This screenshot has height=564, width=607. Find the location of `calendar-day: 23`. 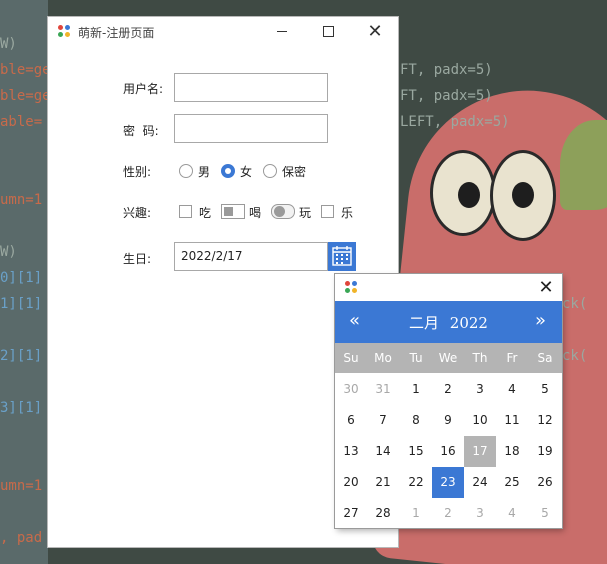

calendar-day: 23 is located at coordinates (448, 482).